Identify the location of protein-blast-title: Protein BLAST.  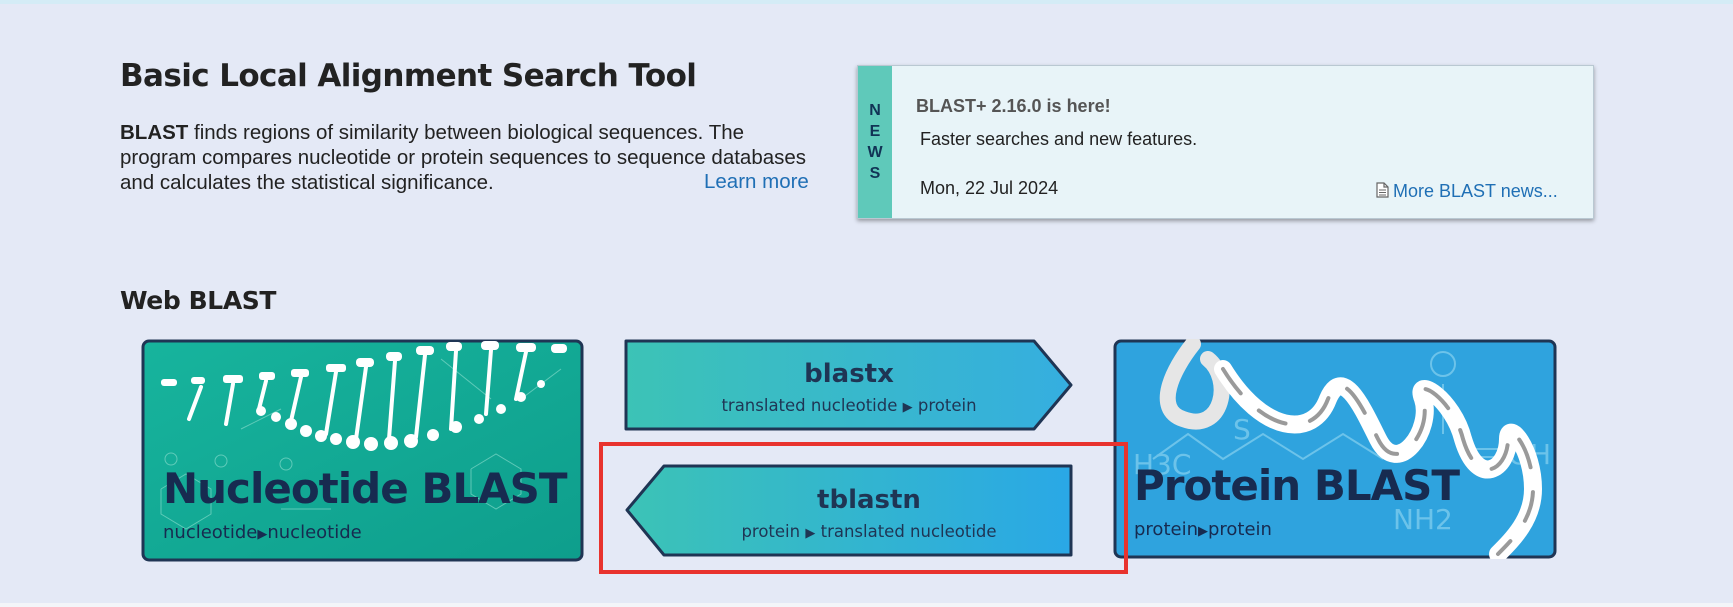
(1297, 485).